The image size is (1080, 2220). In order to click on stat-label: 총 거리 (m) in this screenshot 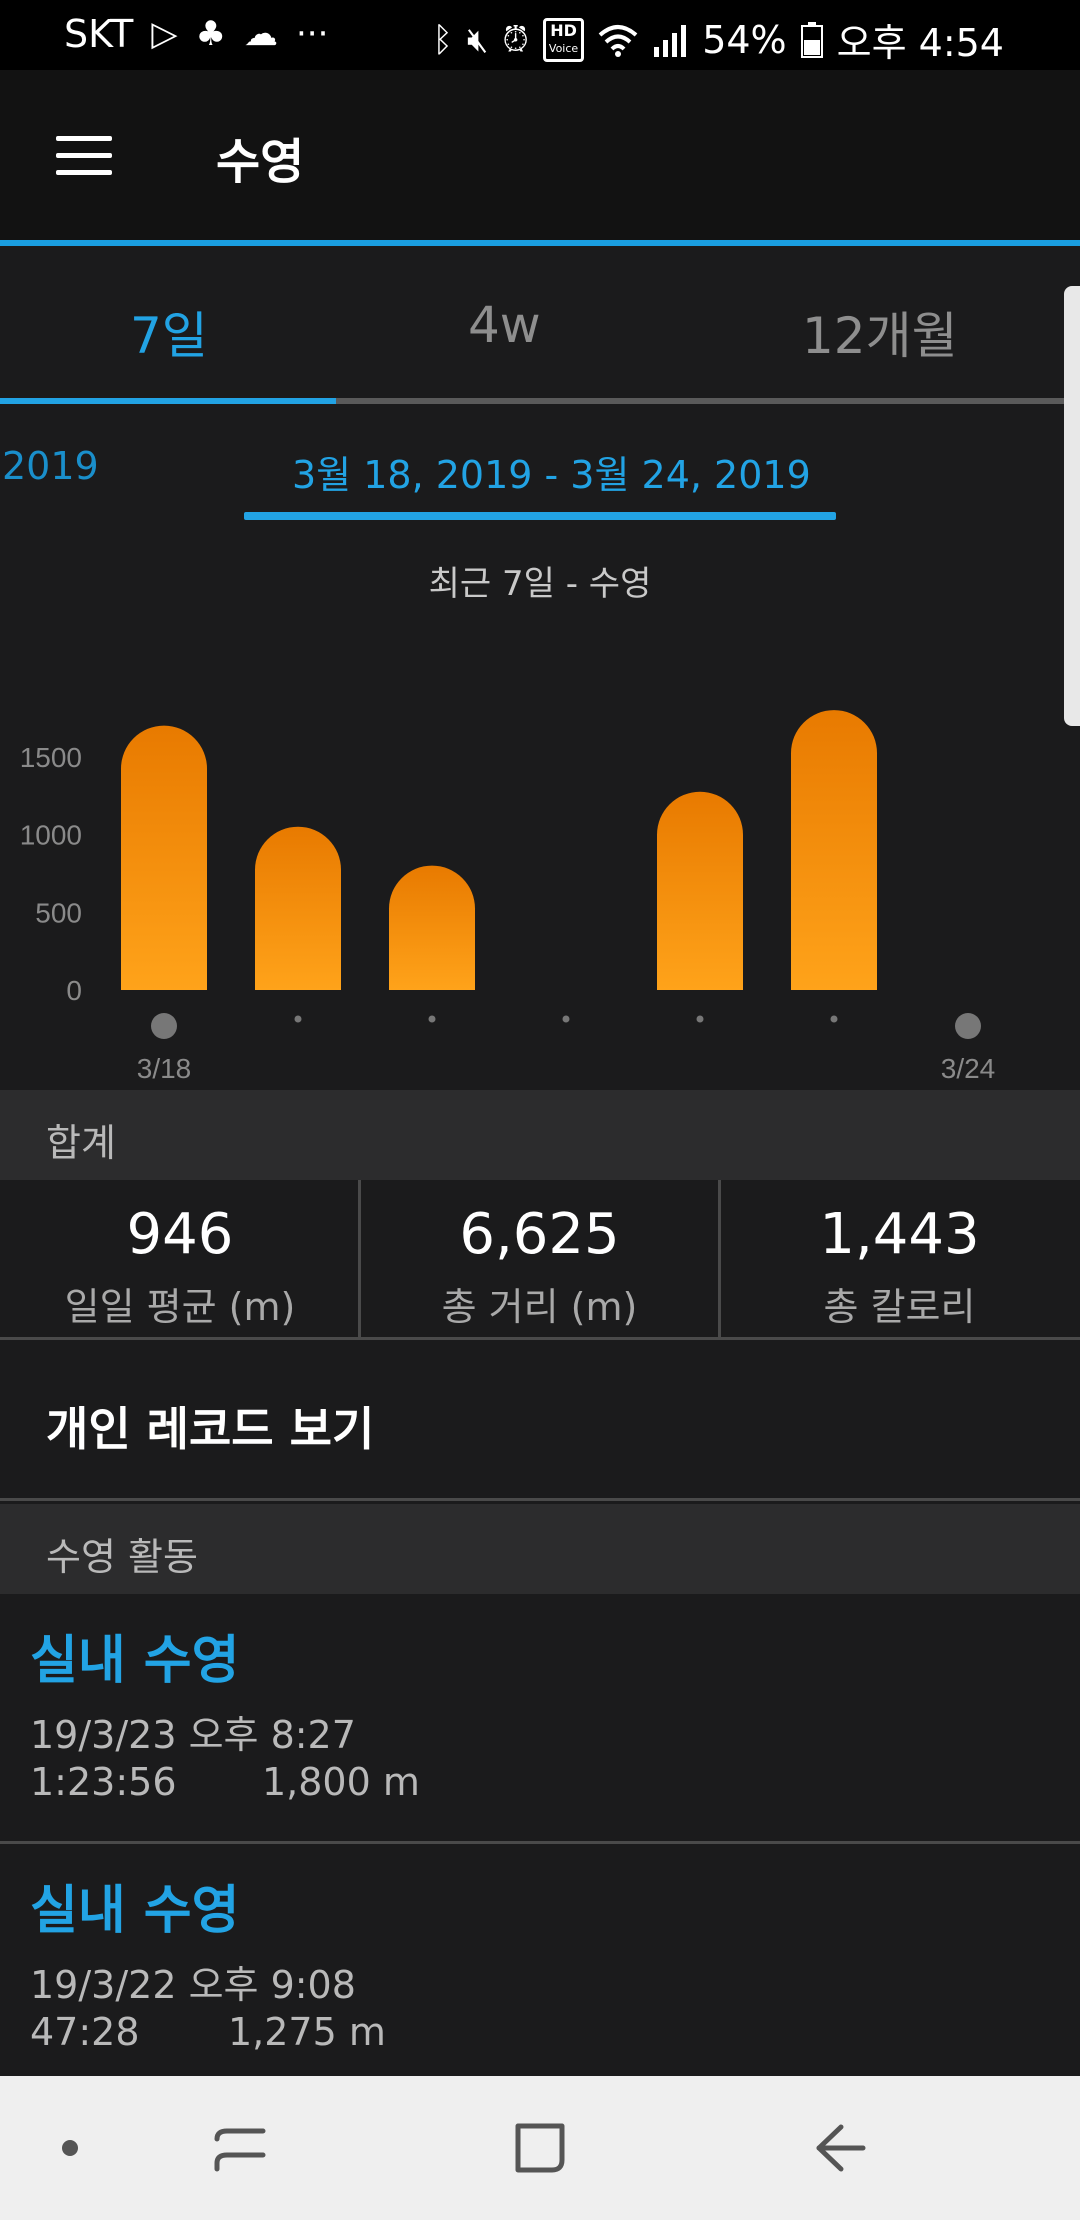, I will do `click(539, 1307)`.